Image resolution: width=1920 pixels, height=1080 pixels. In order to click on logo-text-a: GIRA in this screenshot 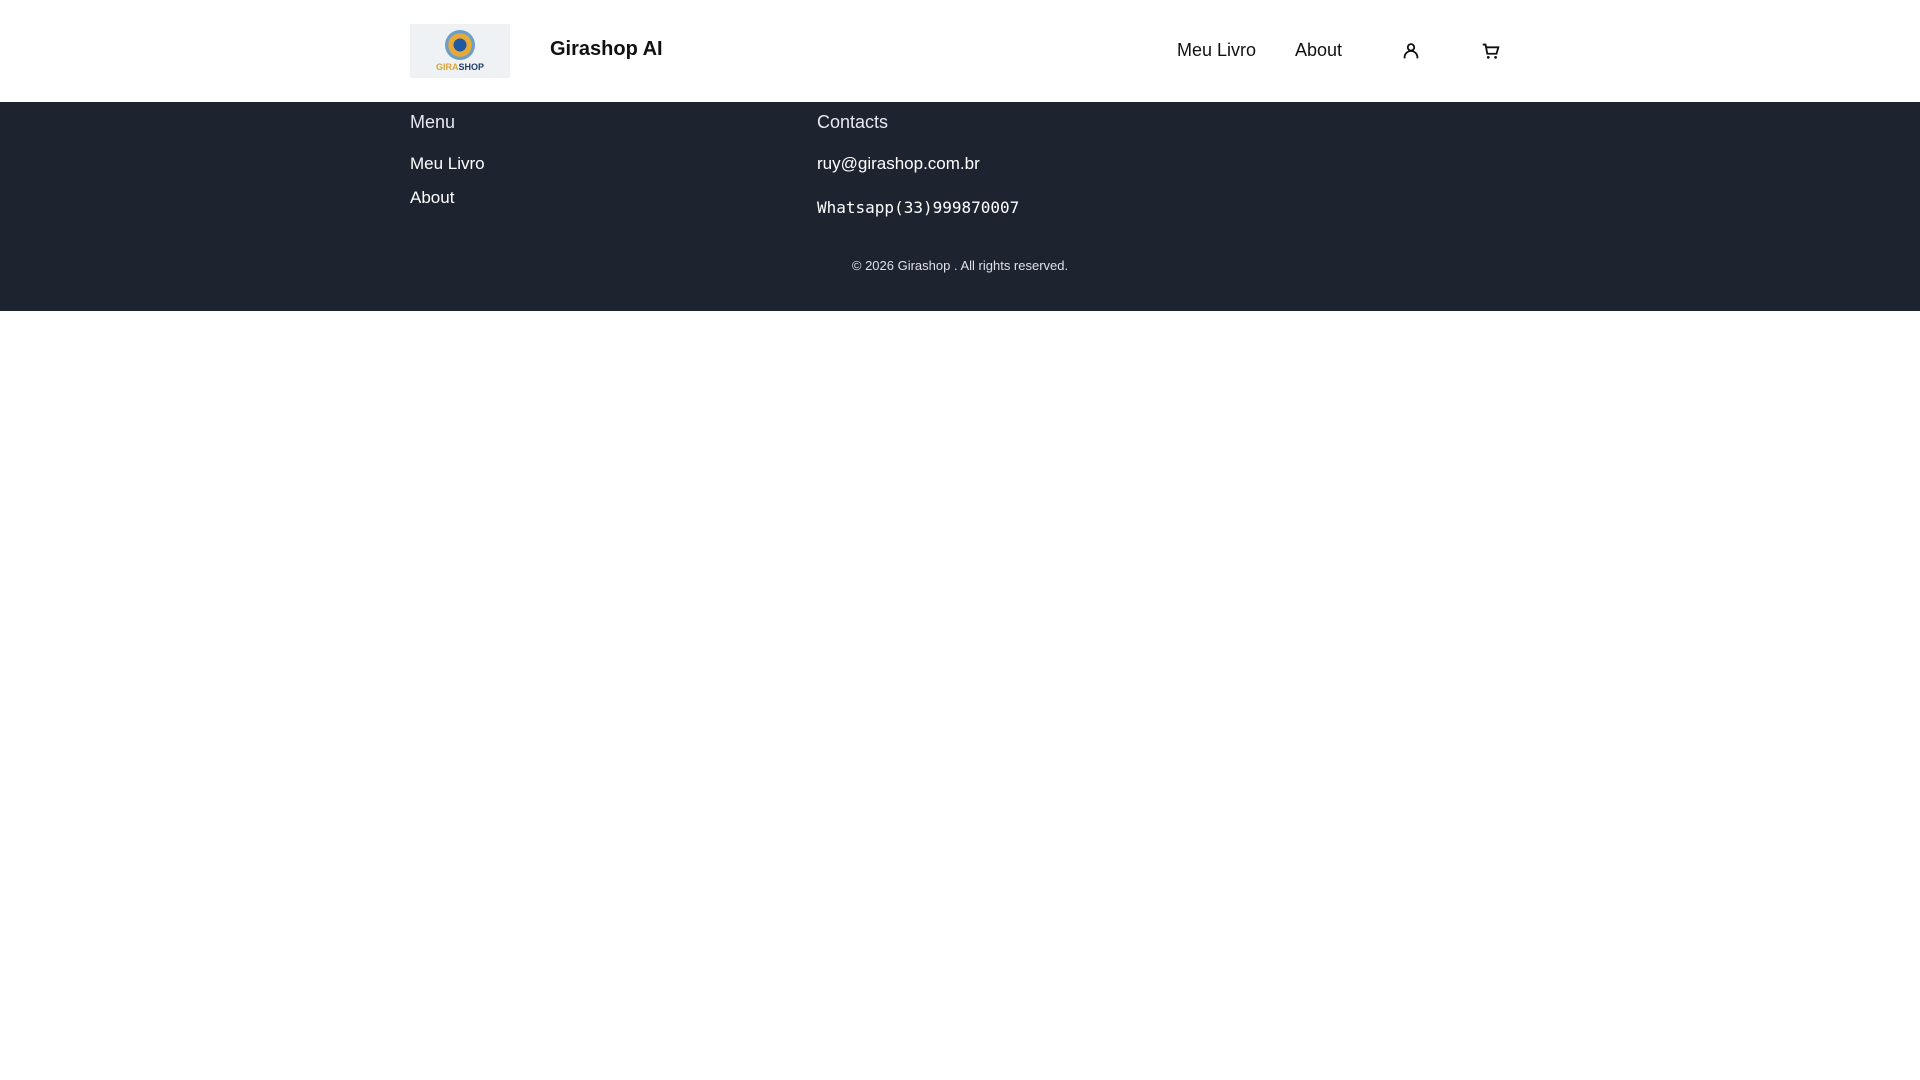, I will do `click(447, 67)`.